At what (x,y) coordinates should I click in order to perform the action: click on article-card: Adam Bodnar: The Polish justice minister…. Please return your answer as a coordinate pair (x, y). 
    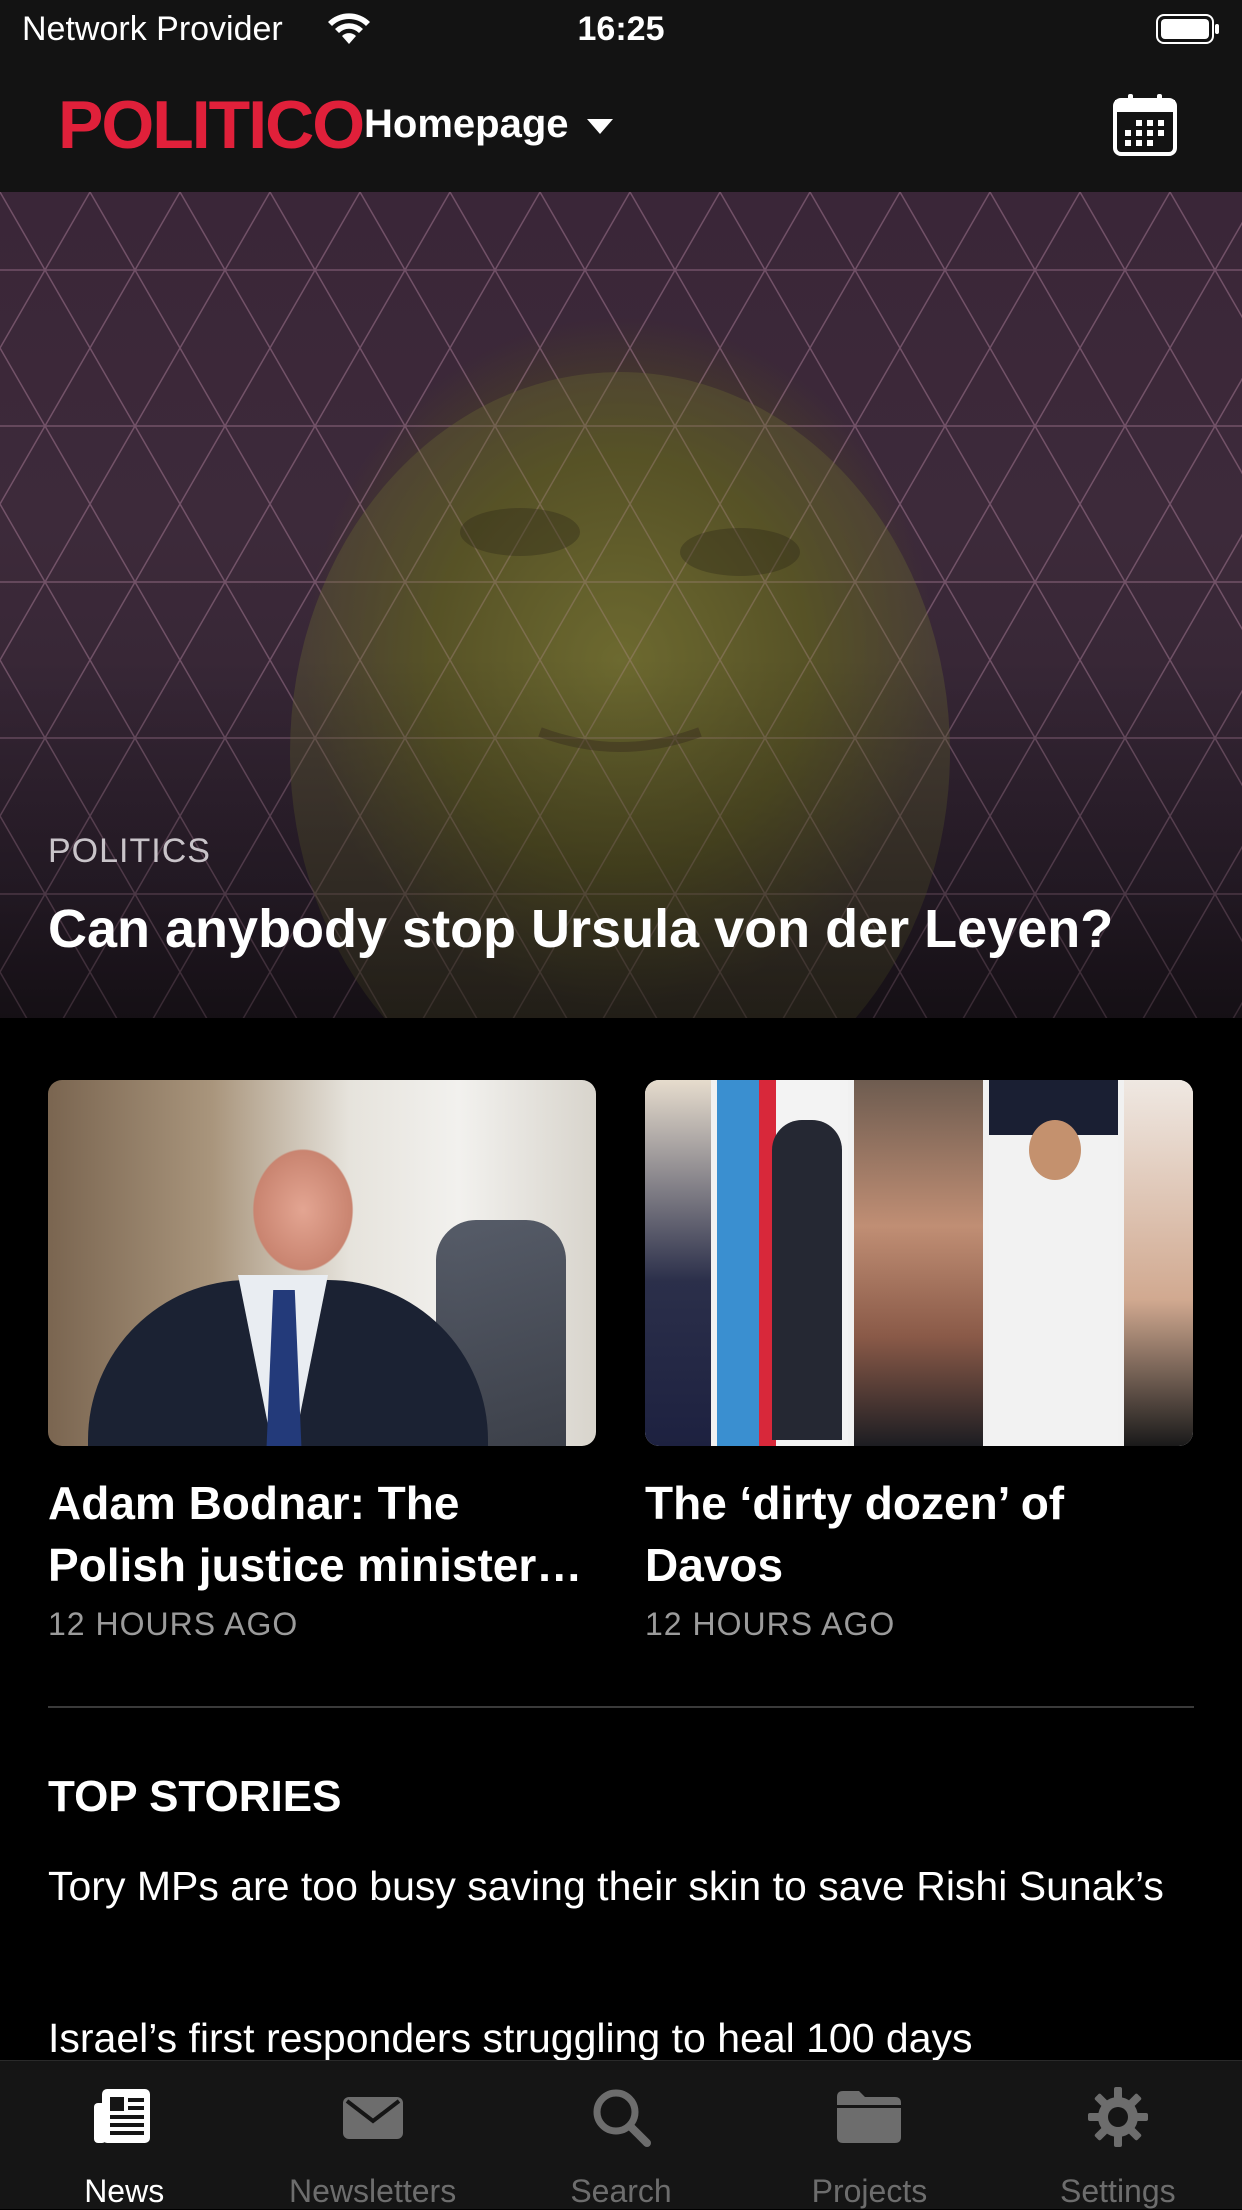
    Looking at the image, I should click on (322, 1361).